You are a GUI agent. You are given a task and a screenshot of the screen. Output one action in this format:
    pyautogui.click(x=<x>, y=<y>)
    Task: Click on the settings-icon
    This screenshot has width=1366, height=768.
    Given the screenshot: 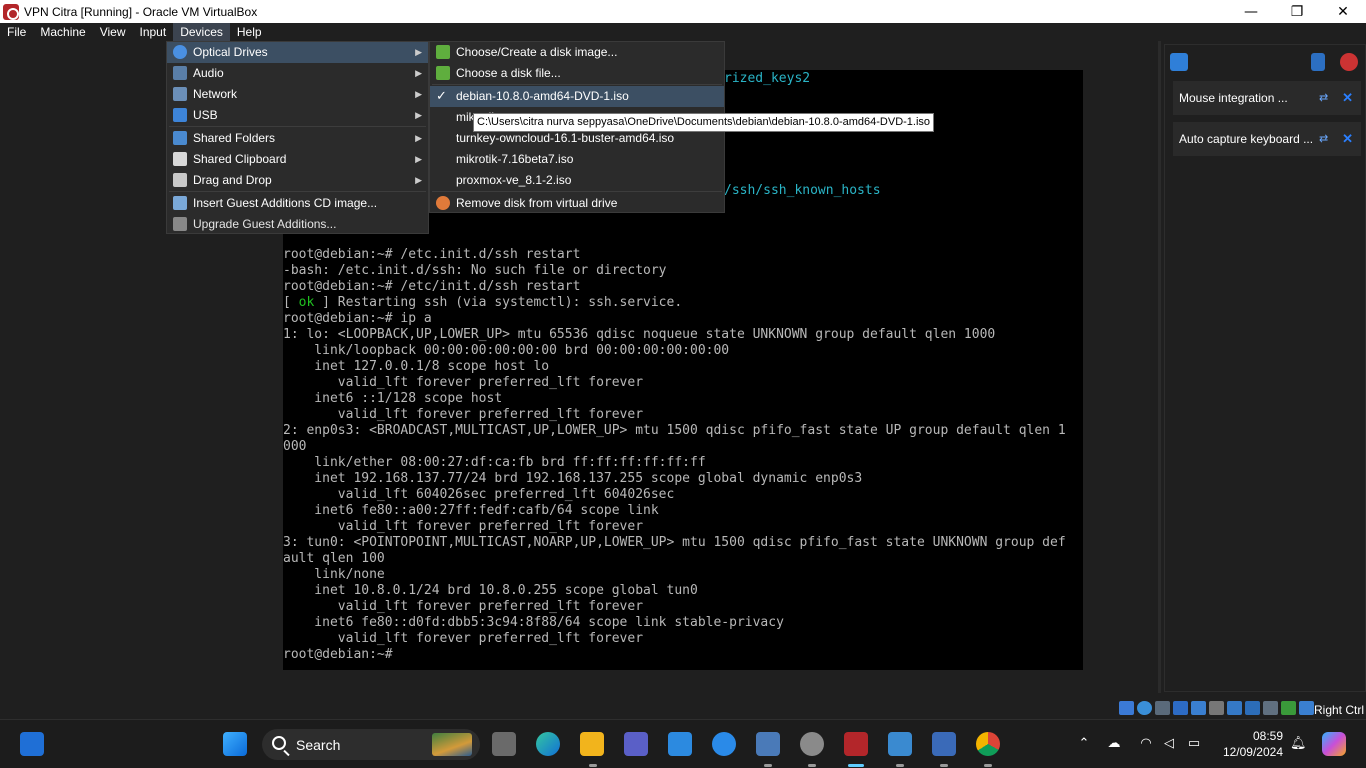 What is the action you would take?
    pyautogui.click(x=812, y=744)
    